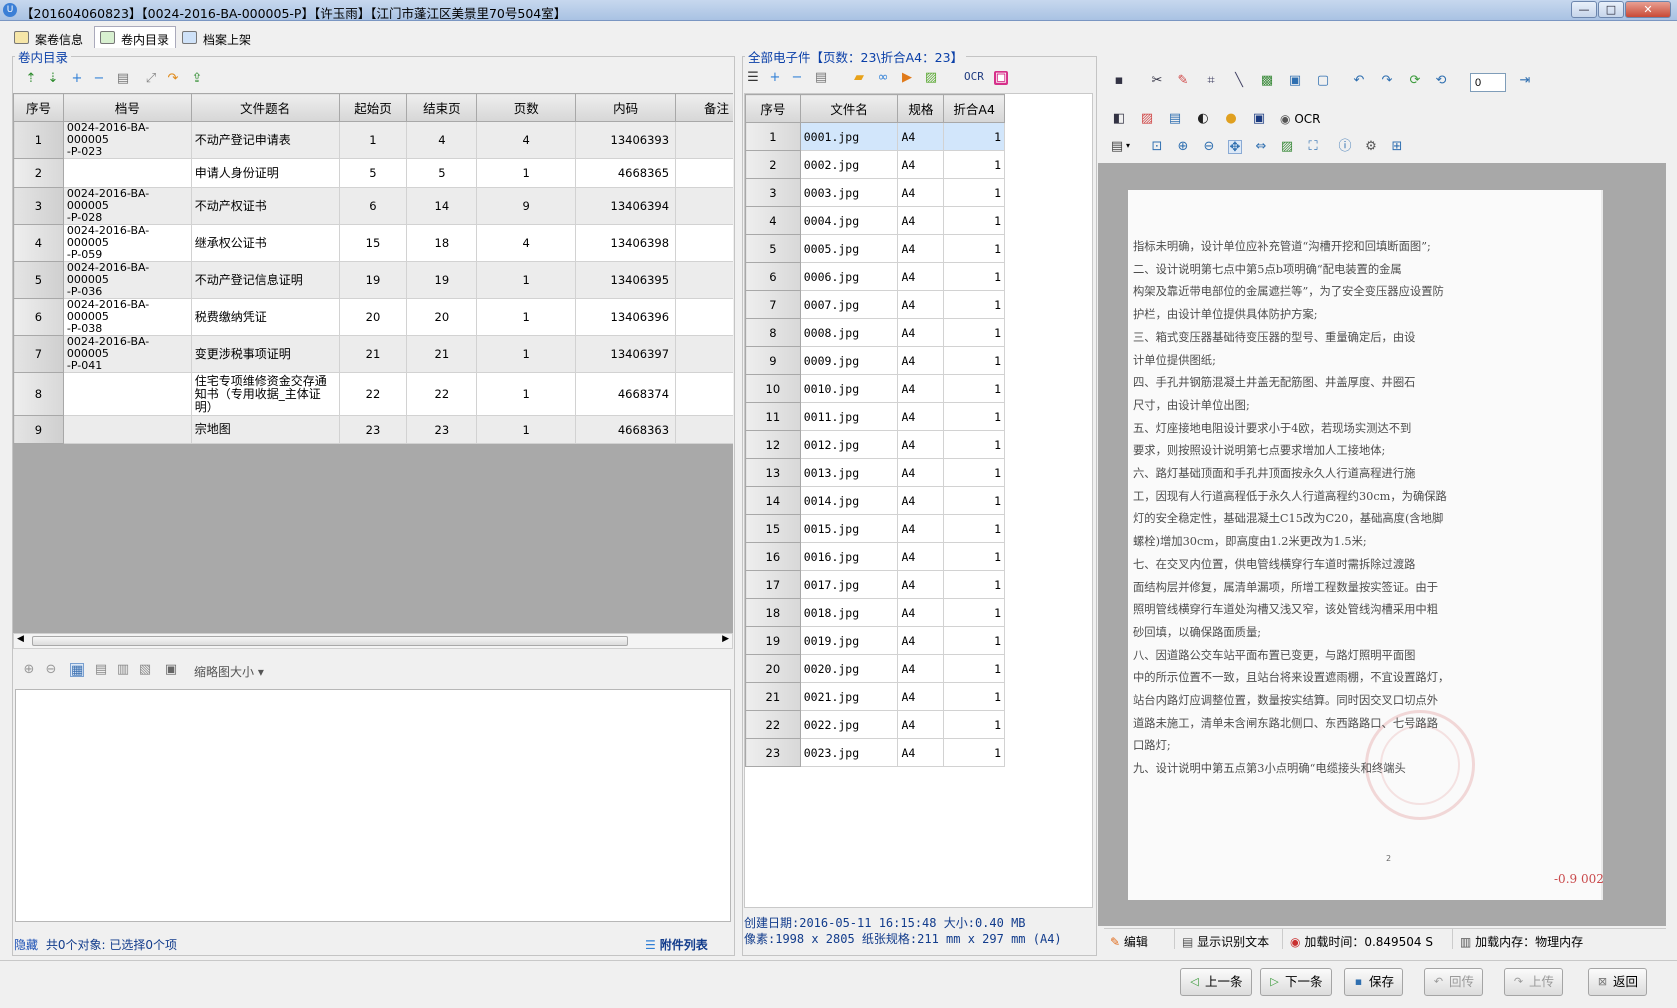 Image resolution: width=1677 pixels, height=1008 pixels. What do you see at coordinates (875, 640) in the screenshot?
I see `table-row: 19 0019.jpg A4 1` at bounding box center [875, 640].